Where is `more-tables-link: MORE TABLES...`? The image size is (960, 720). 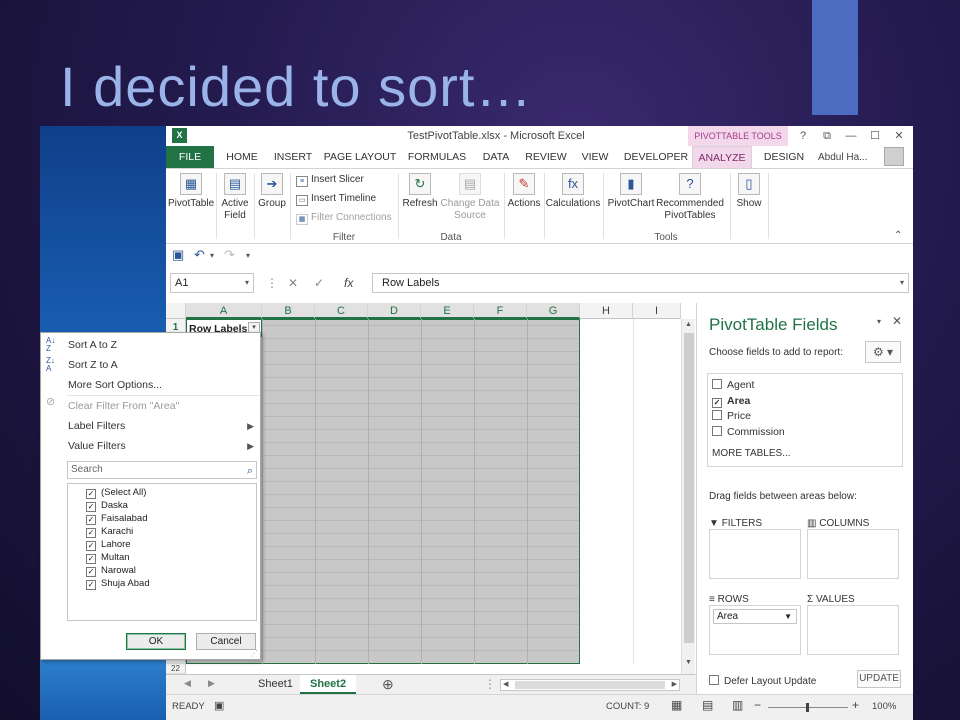 more-tables-link: MORE TABLES... is located at coordinates (751, 454).